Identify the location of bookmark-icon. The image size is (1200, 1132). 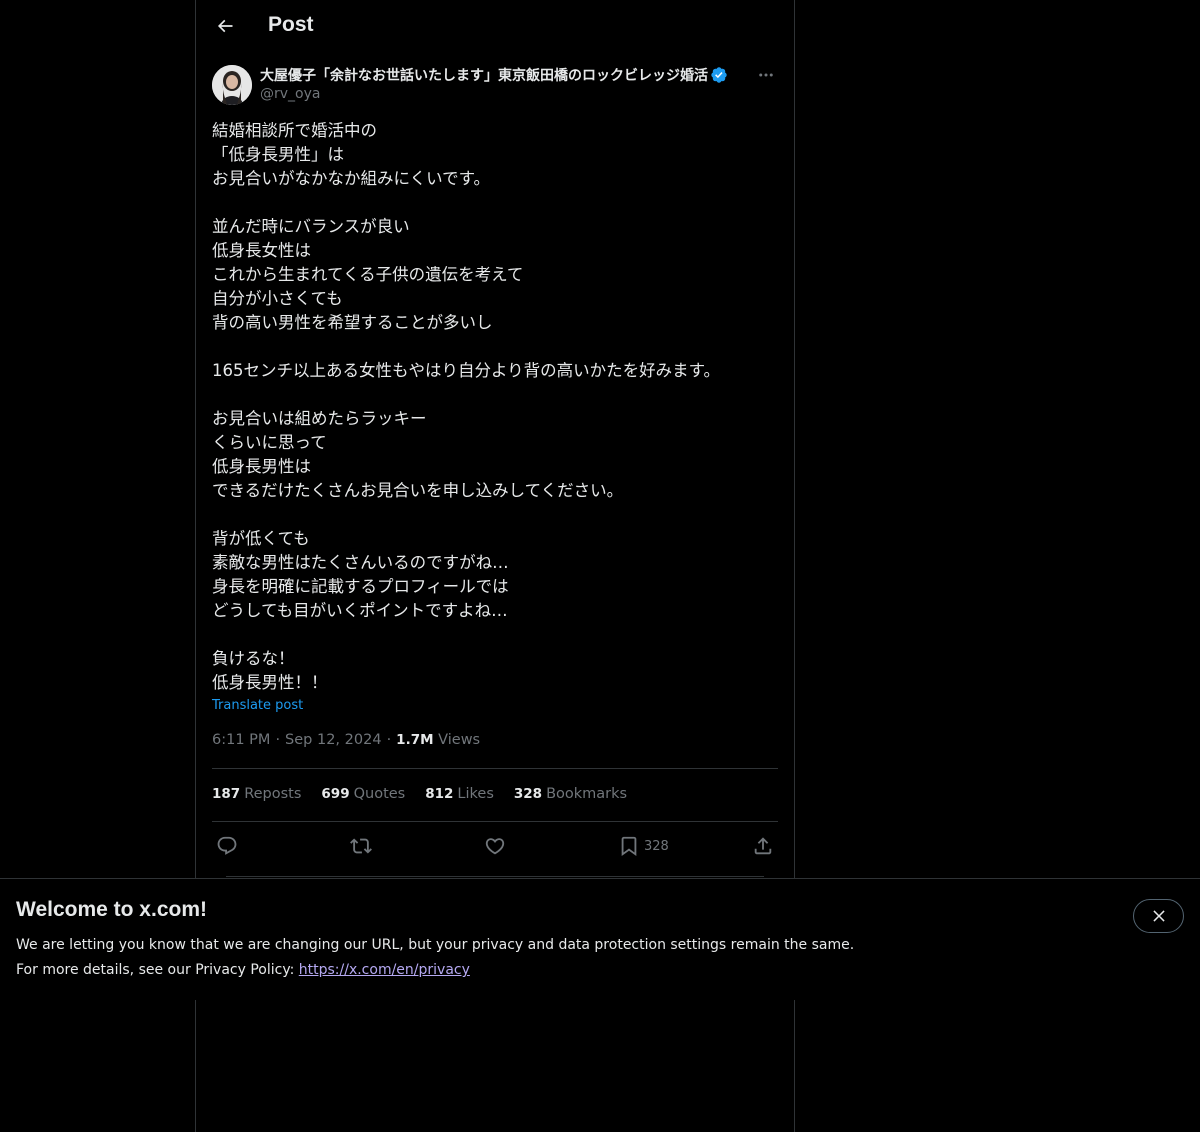
(629, 846).